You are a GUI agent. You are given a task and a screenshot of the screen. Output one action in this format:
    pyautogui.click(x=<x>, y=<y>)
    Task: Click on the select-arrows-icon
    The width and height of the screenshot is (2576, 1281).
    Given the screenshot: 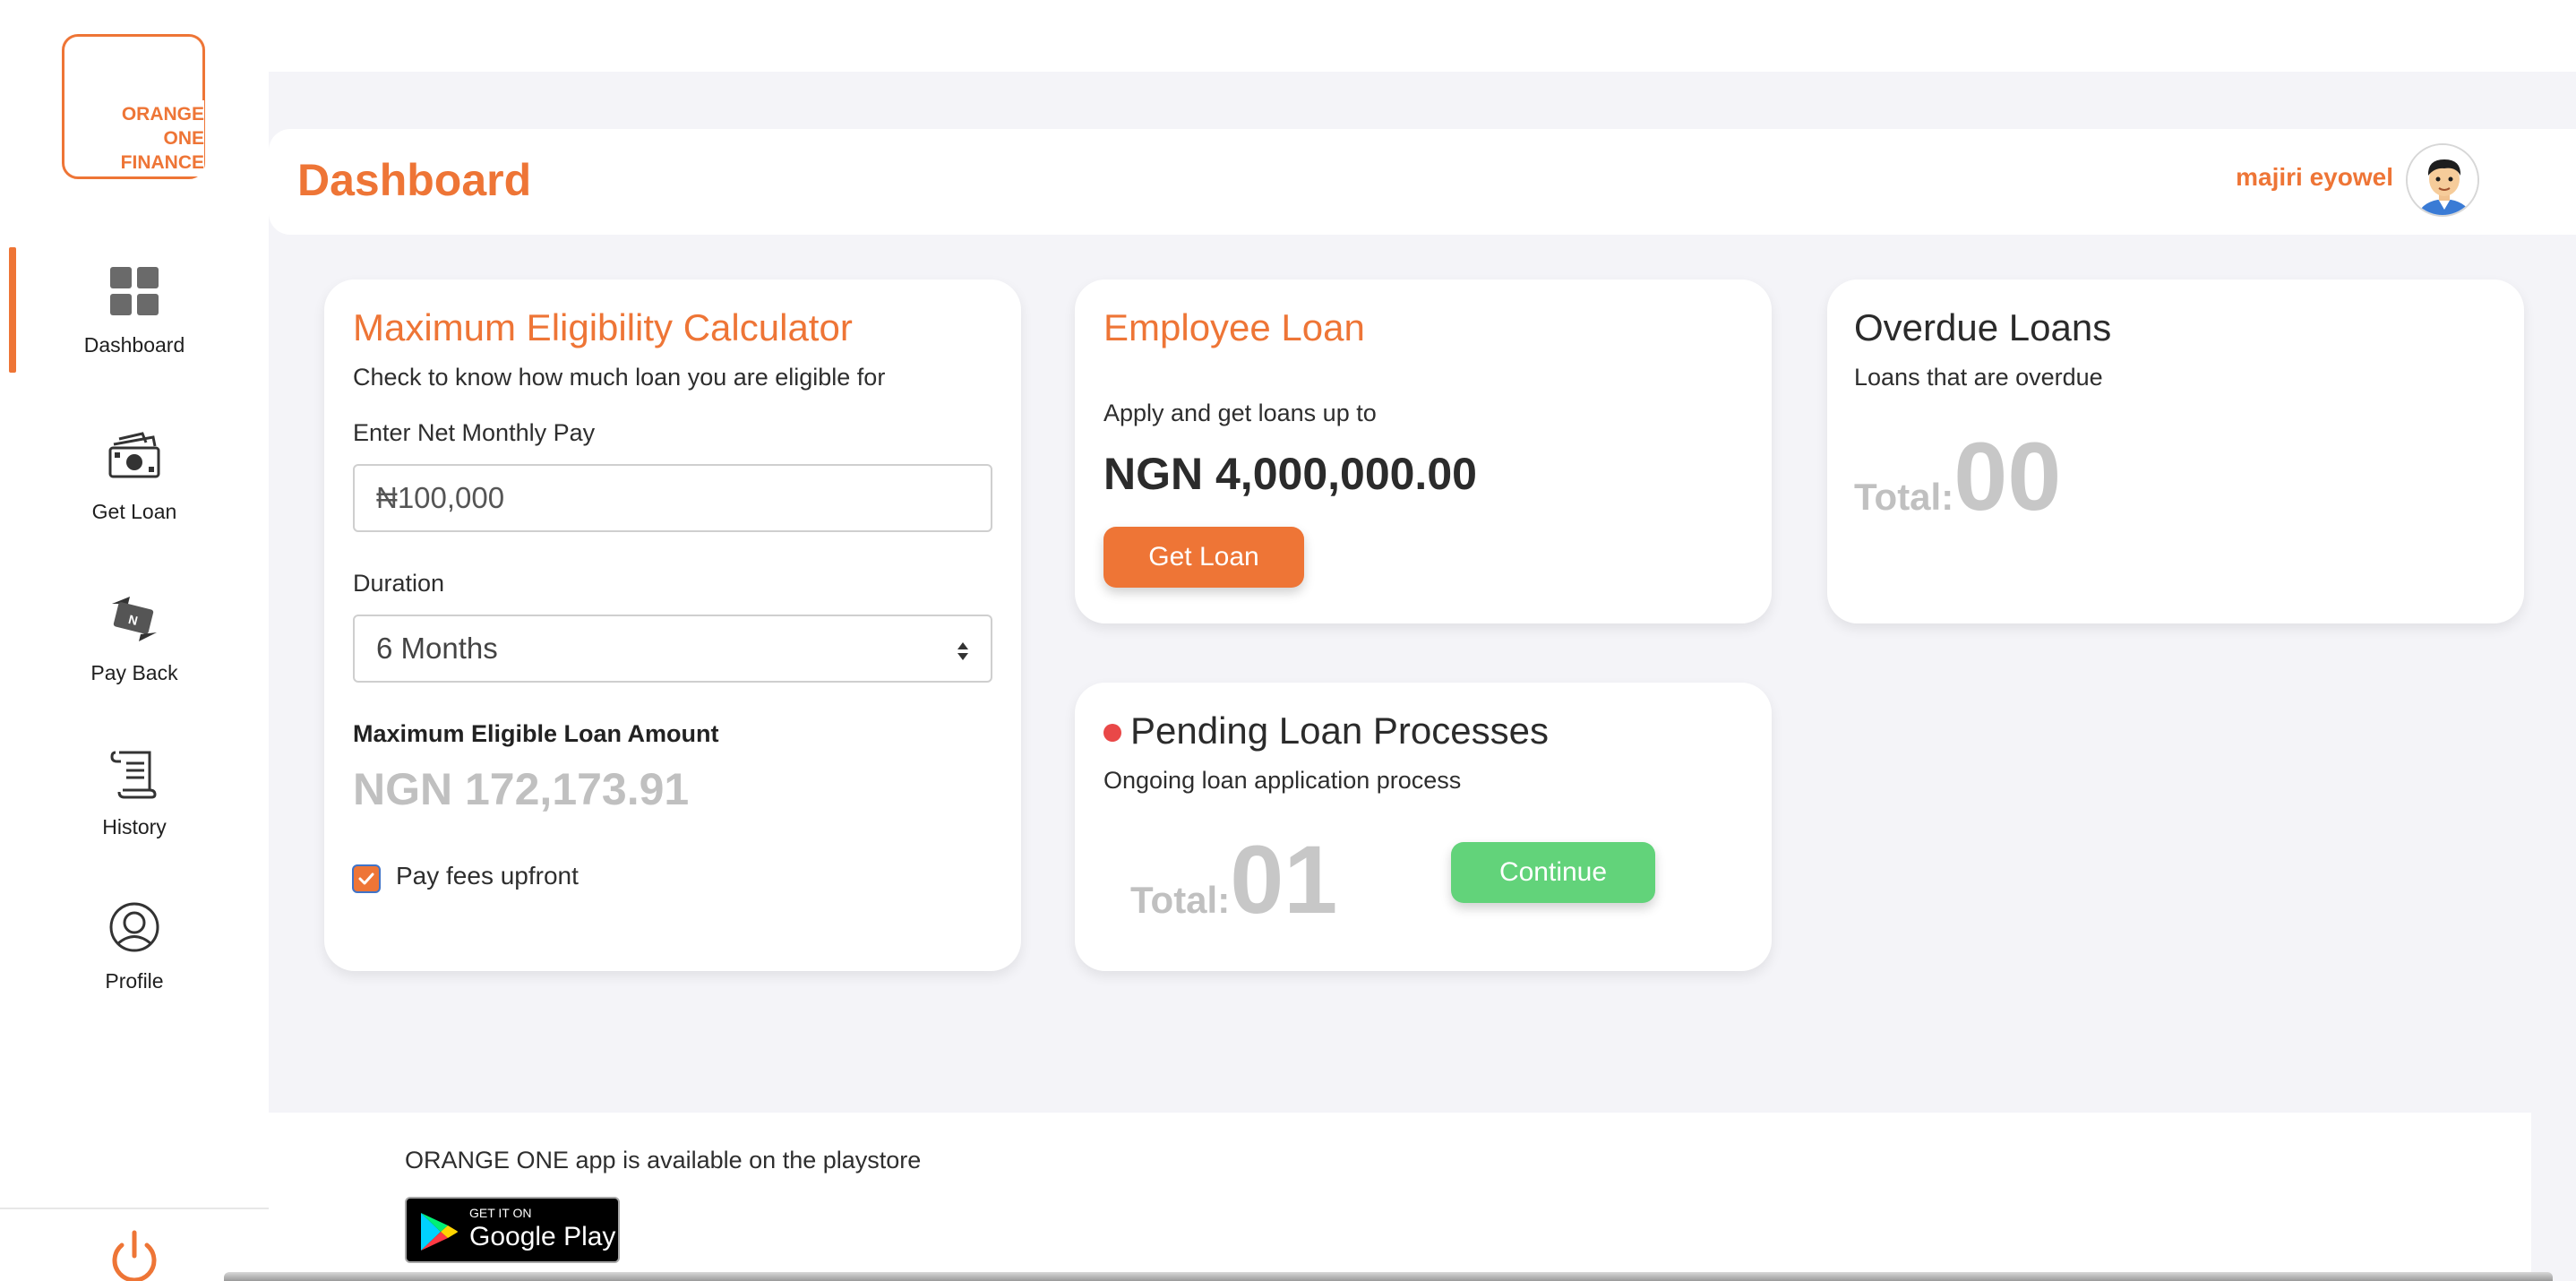 What is the action you would take?
    pyautogui.click(x=962, y=651)
    